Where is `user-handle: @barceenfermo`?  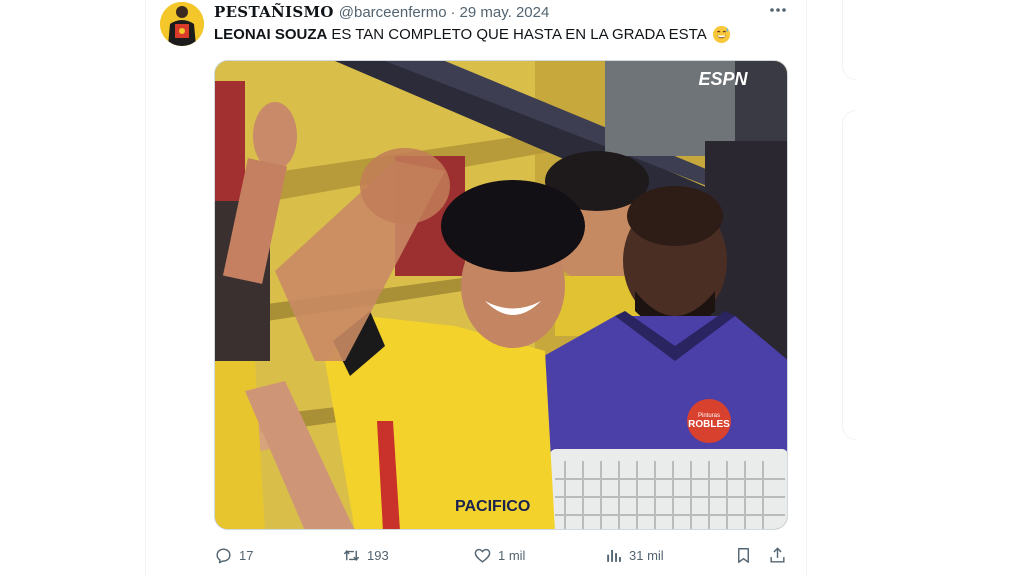 user-handle: @barceenfermo is located at coordinates (393, 12).